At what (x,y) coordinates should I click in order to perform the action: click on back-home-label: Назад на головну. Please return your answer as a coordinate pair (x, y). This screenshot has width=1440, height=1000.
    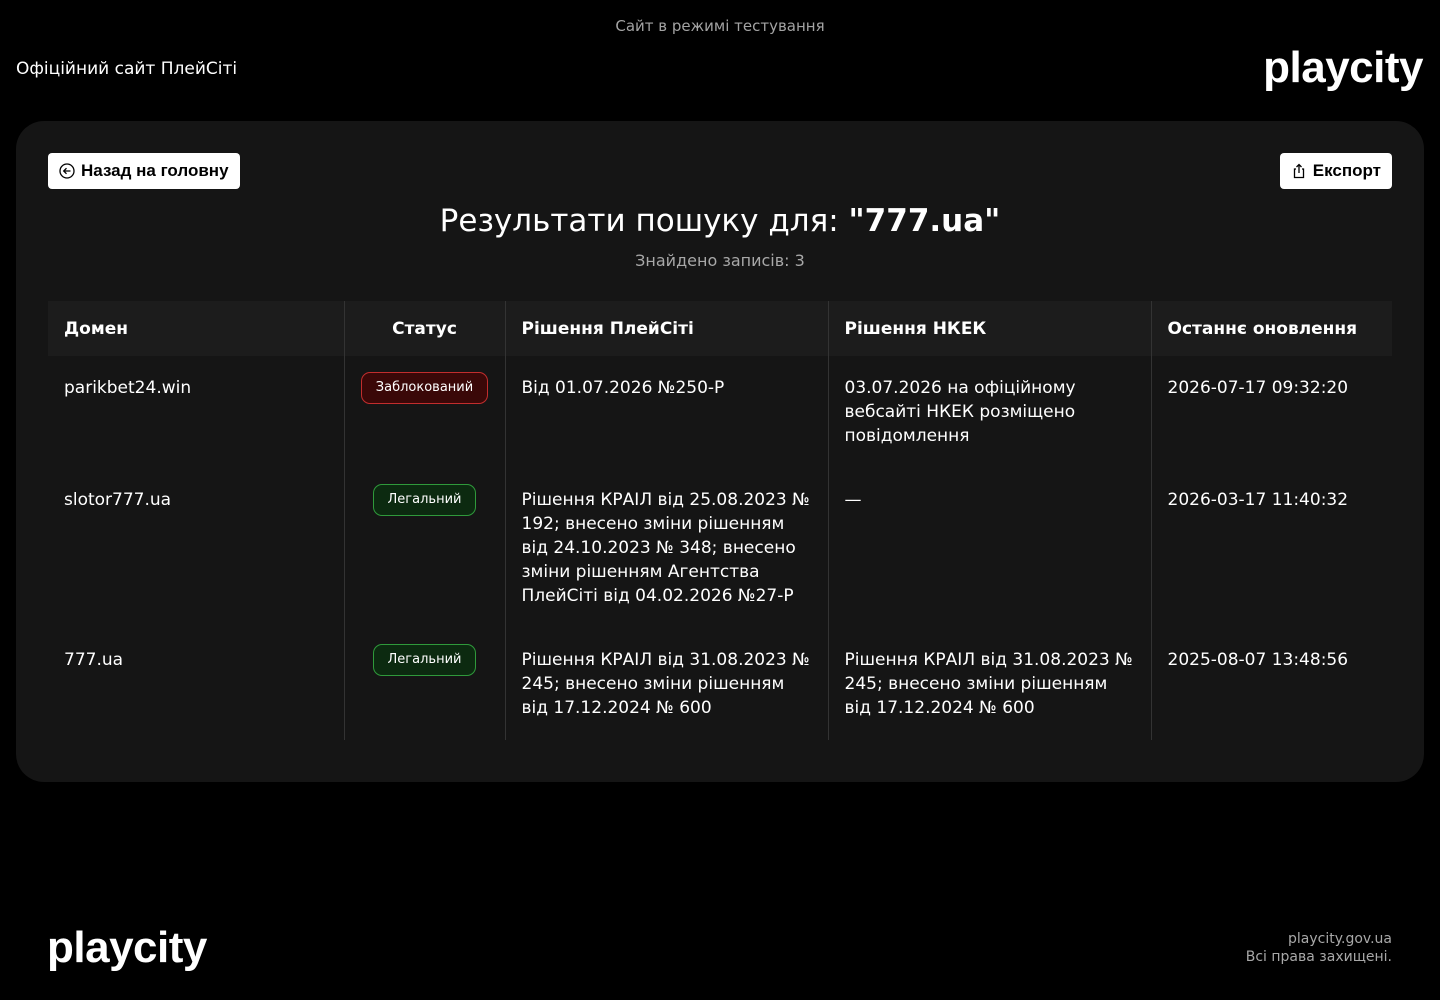
    Looking at the image, I should click on (155, 170).